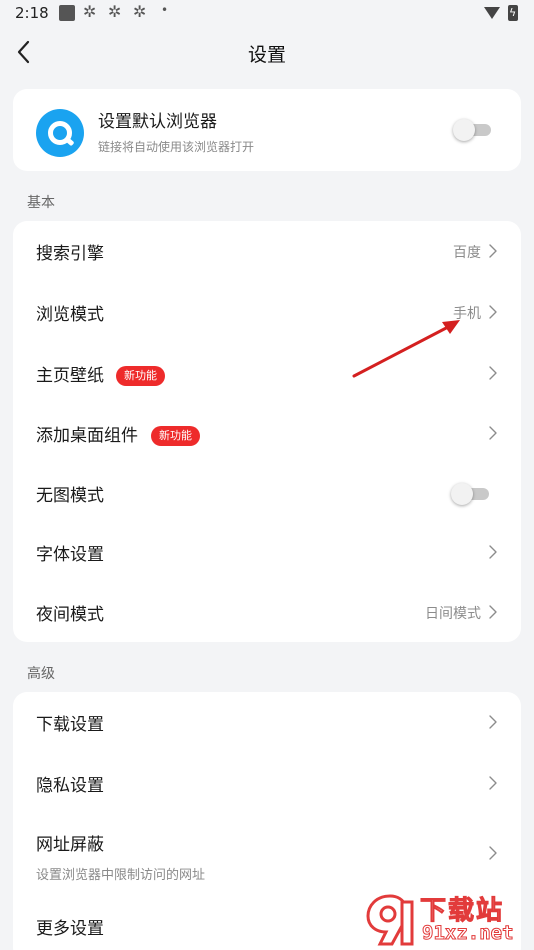 The image size is (534, 950). I want to click on row-night-mode: 夜间模式 日间模式, so click(267, 612).